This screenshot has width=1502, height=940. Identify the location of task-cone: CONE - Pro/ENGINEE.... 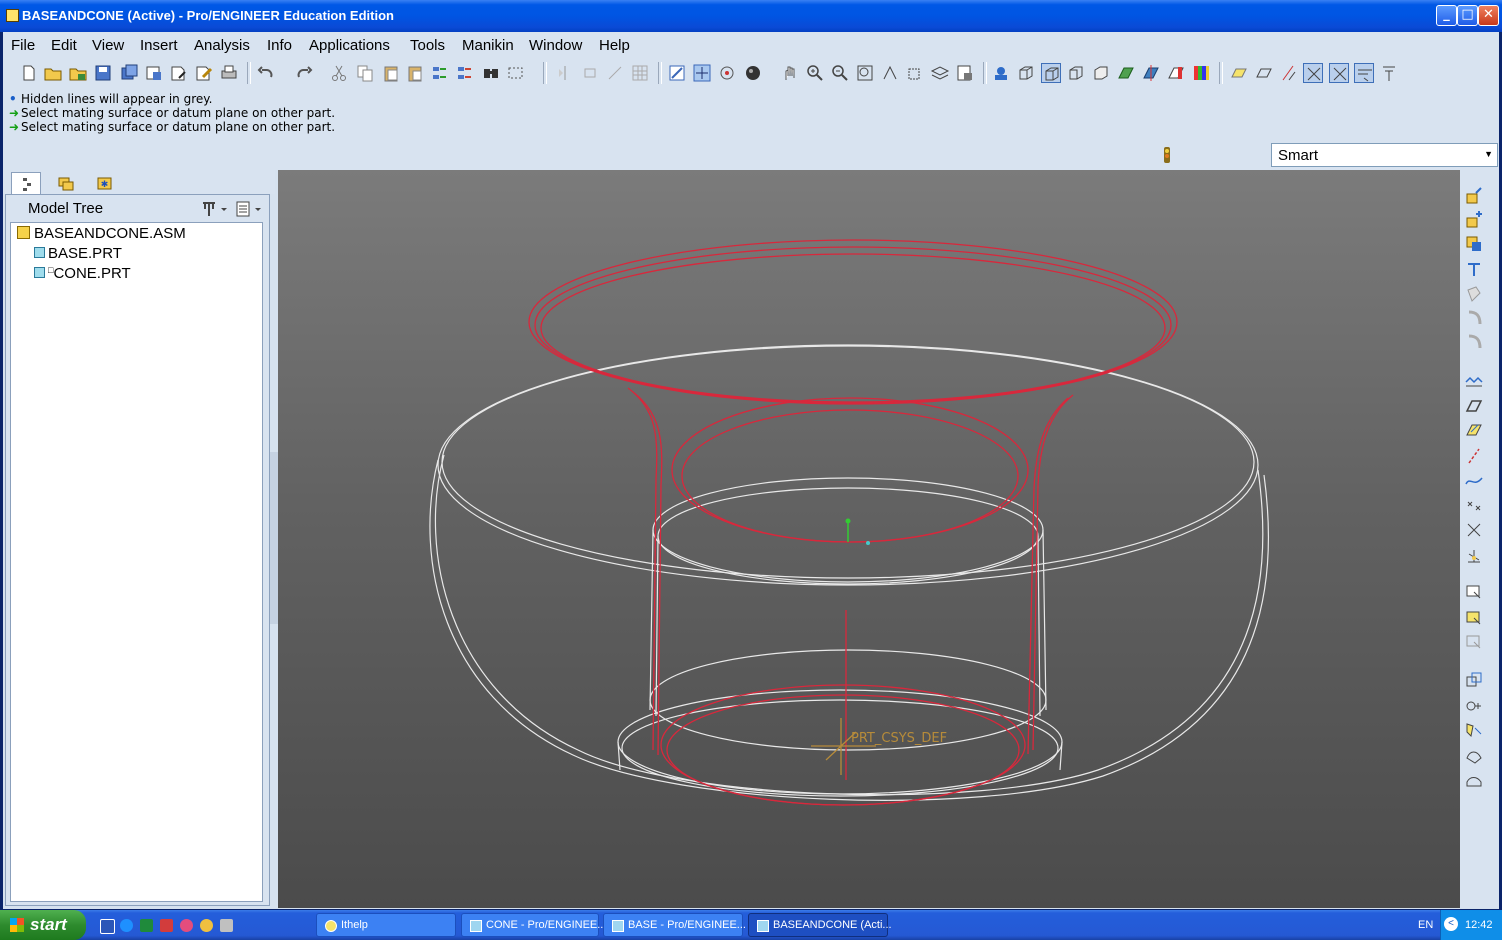
(533, 925).